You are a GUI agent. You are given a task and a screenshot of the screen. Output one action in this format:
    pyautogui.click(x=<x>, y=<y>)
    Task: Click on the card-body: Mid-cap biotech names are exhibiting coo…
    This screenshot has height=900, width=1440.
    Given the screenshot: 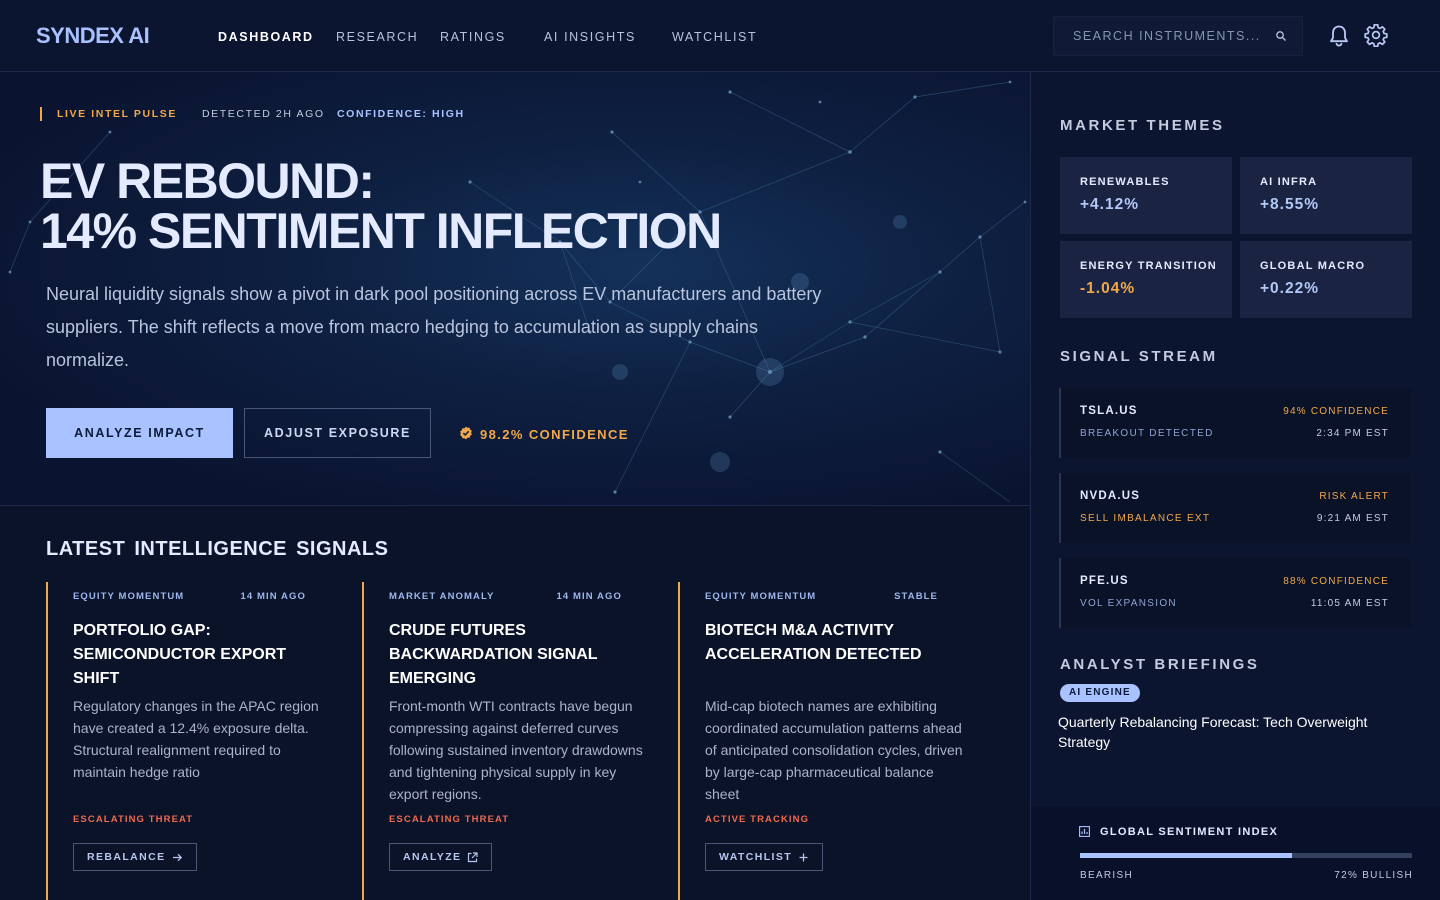 What is the action you would take?
    pyautogui.click(x=834, y=750)
    